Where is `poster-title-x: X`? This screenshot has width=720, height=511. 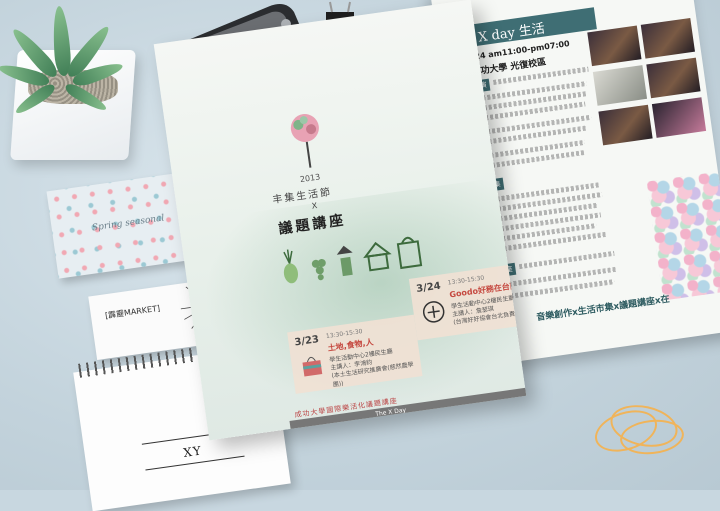 poster-title-x: X is located at coordinates (314, 206).